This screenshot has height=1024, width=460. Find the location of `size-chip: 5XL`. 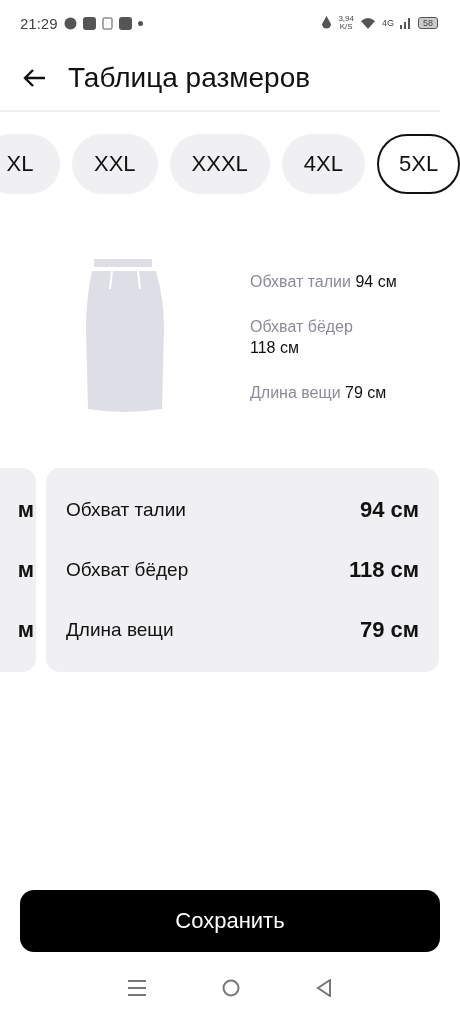

size-chip: 5XL is located at coordinates (418, 164).